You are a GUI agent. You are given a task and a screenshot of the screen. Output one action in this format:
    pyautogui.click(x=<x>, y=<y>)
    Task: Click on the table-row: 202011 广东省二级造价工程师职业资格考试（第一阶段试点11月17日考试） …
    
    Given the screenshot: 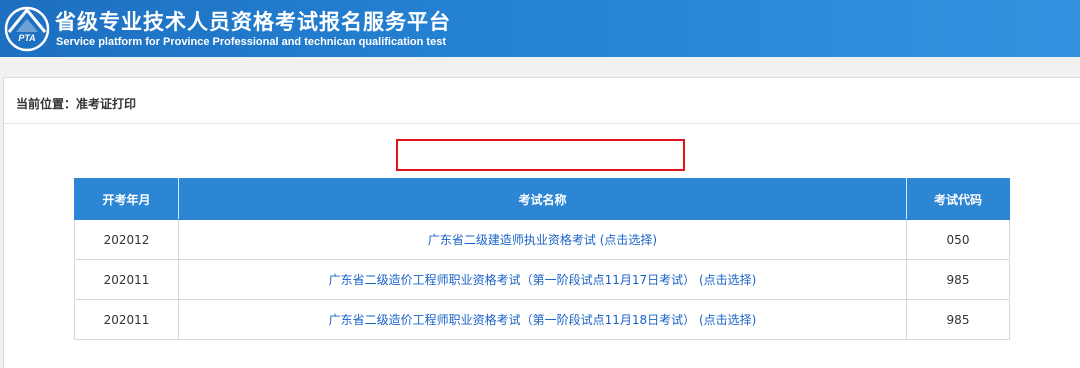 What is the action you would take?
    pyautogui.click(x=542, y=279)
    